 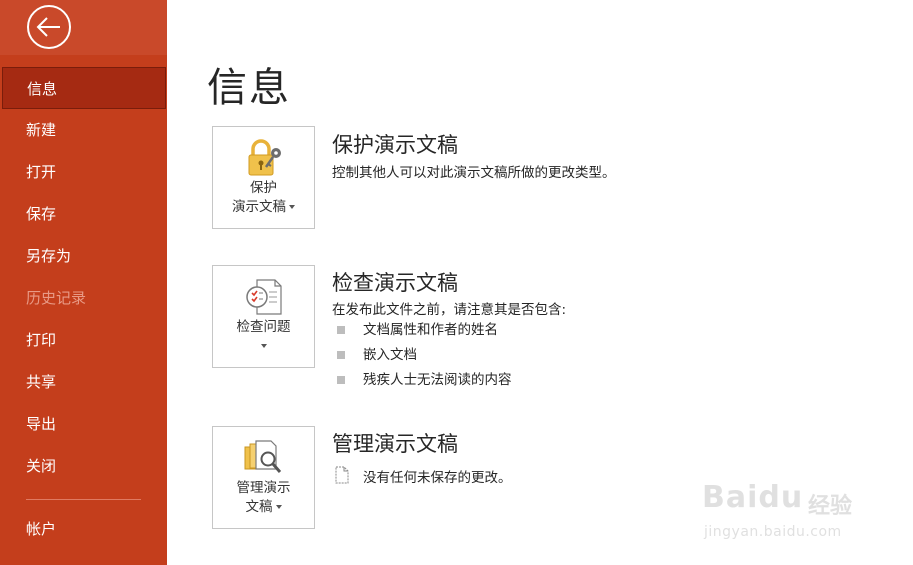 What do you see at coordinates (41, 382) in the screenshot?
I see `nav-label: 共享` at bounding box center [41, 382].